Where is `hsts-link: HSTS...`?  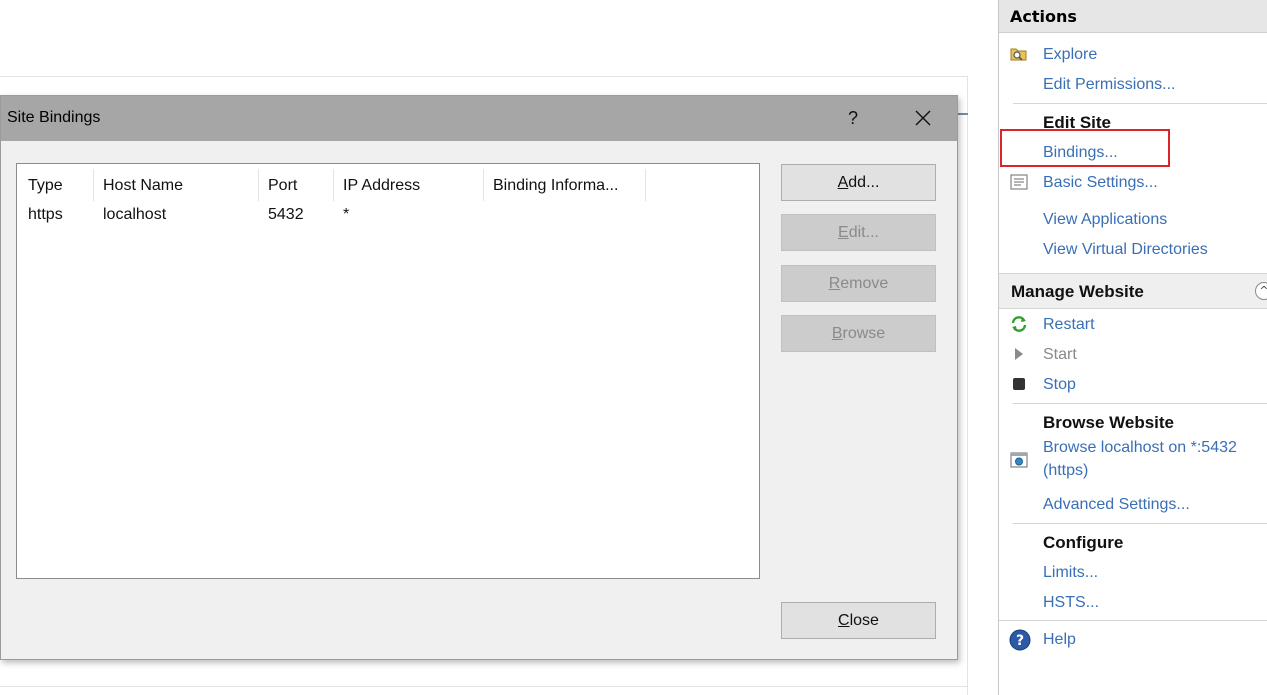 hsts-link: HSTS... is located at coordinates (1071, 603).